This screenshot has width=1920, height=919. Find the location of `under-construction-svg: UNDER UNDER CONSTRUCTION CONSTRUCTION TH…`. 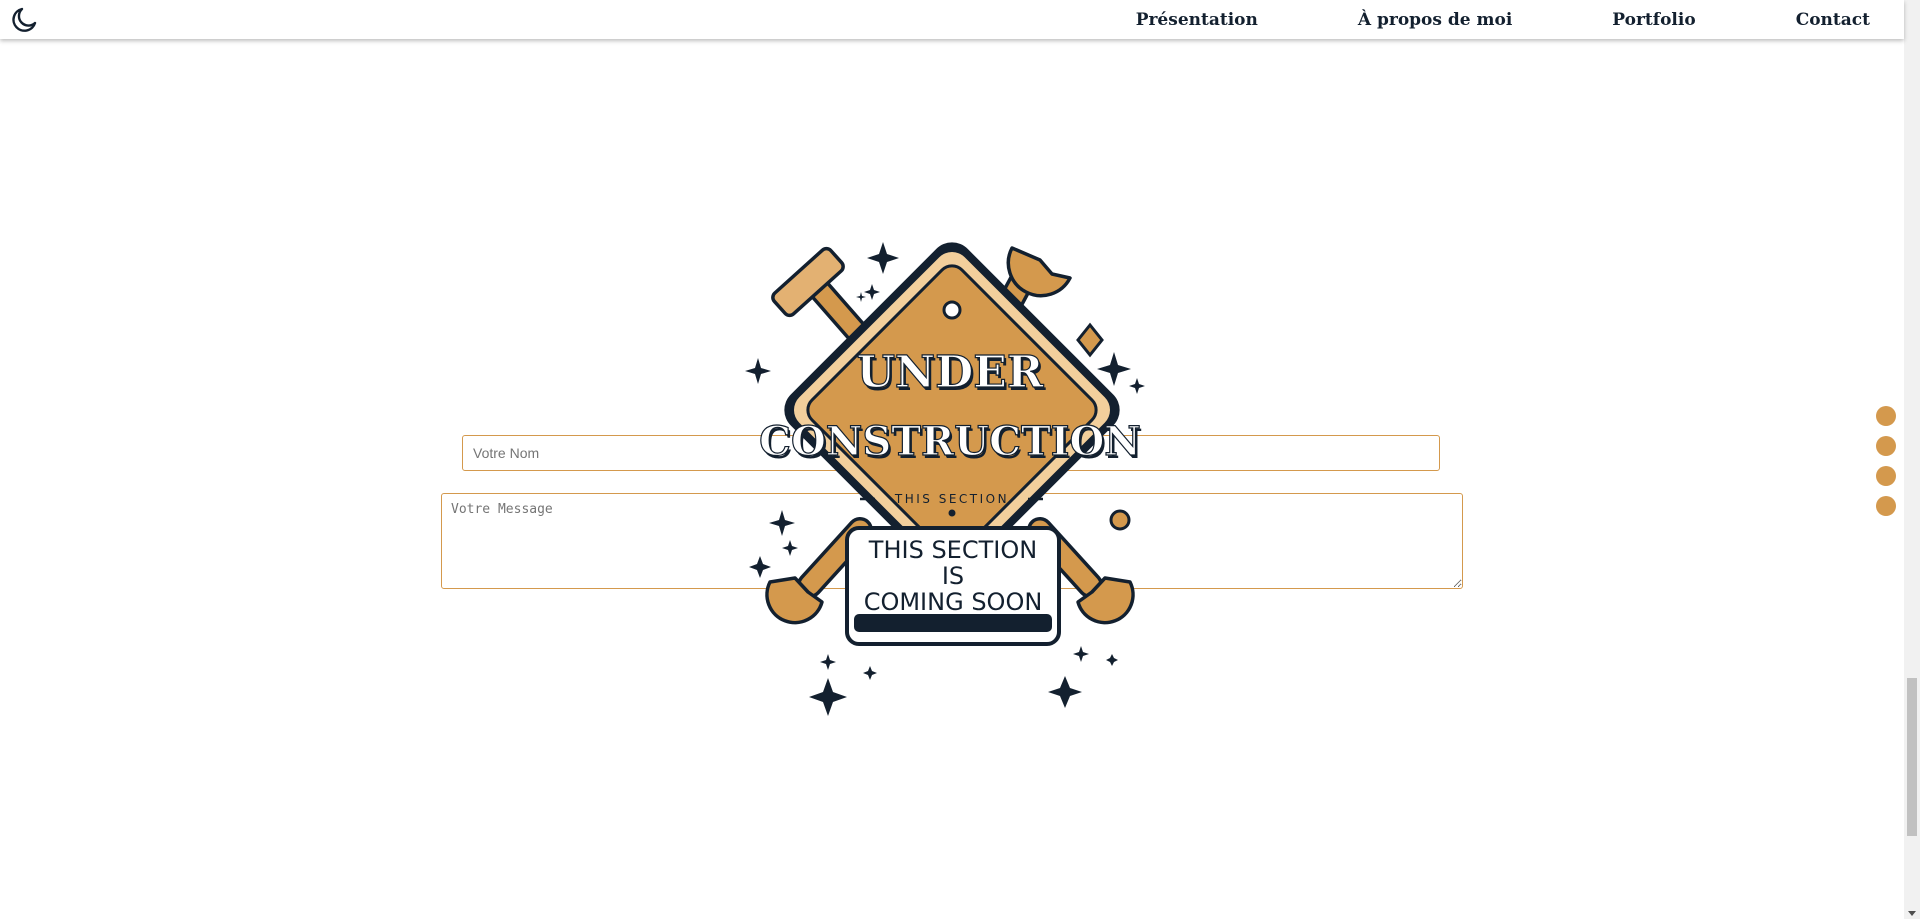

under-construction-svg: UNDER UNDER CONSTRUCTION CONSTRUCTION TH… is located at coordinates (945, 479).